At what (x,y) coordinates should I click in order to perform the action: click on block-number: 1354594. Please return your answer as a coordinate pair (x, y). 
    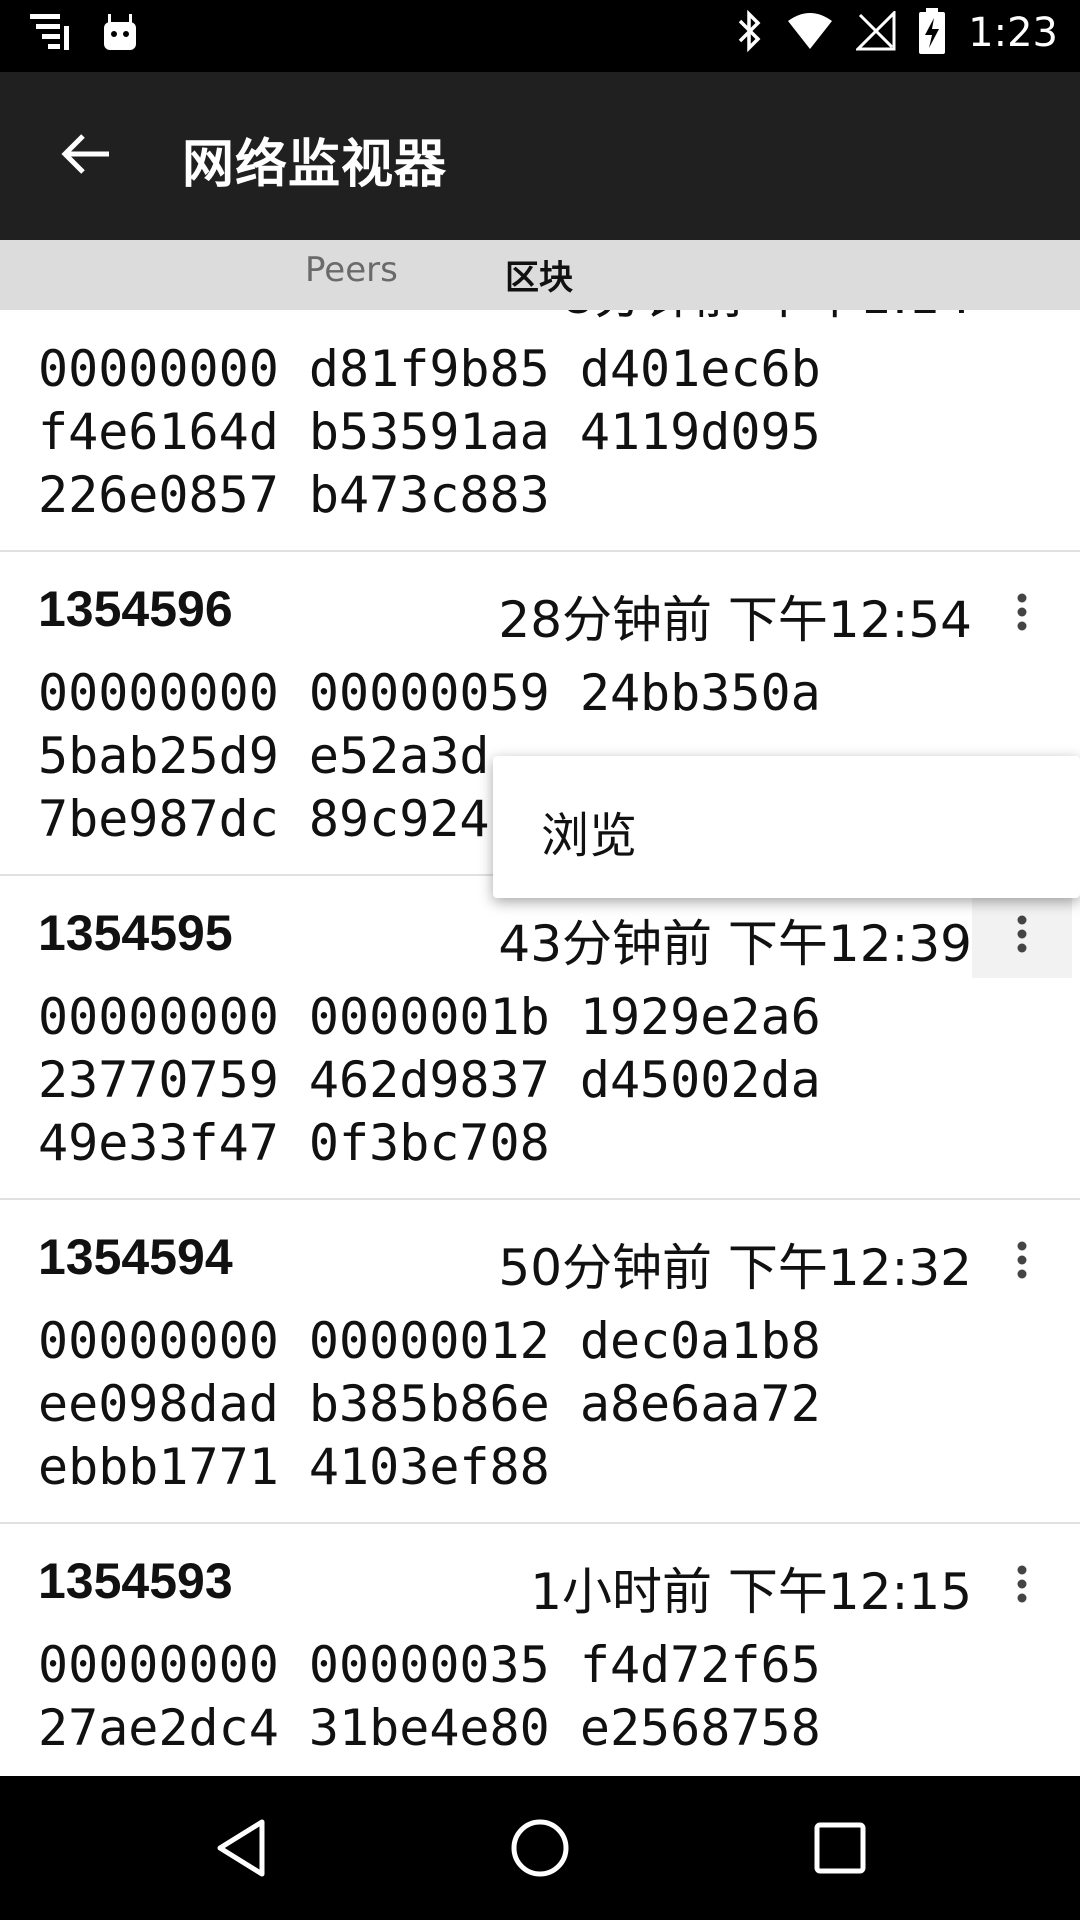
    Looking at the image, I should click on (135, 1257).